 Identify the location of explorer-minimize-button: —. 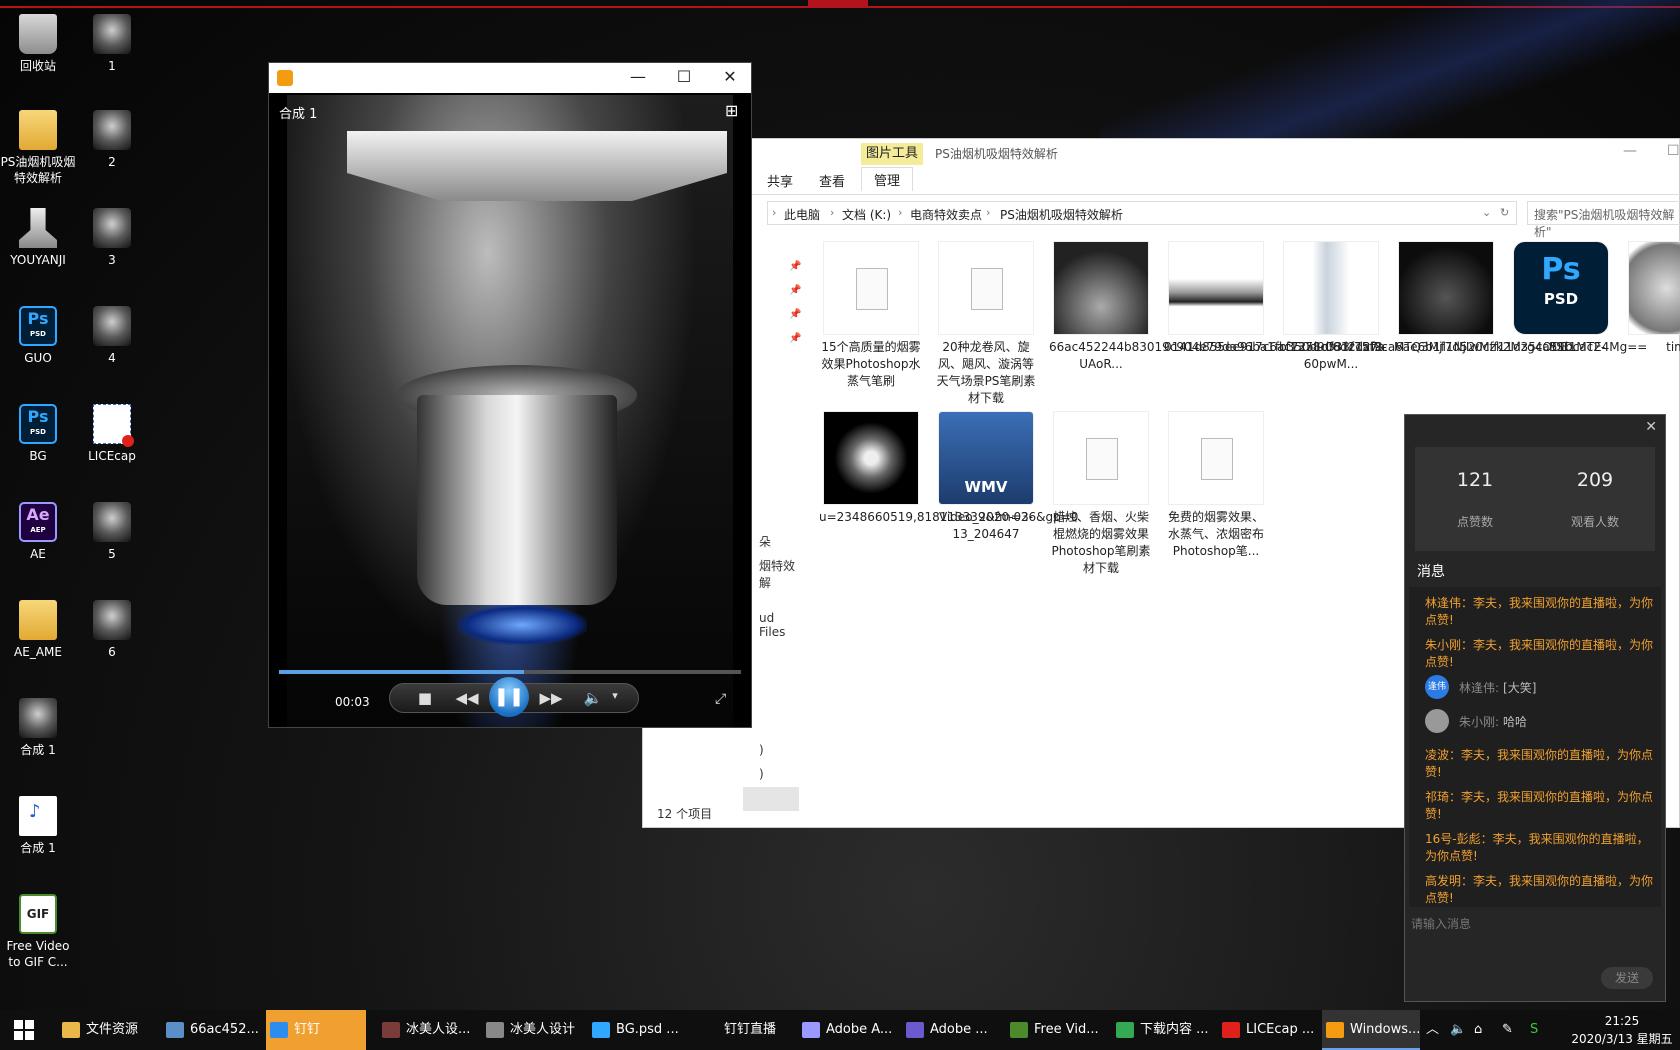
(1630, 151).